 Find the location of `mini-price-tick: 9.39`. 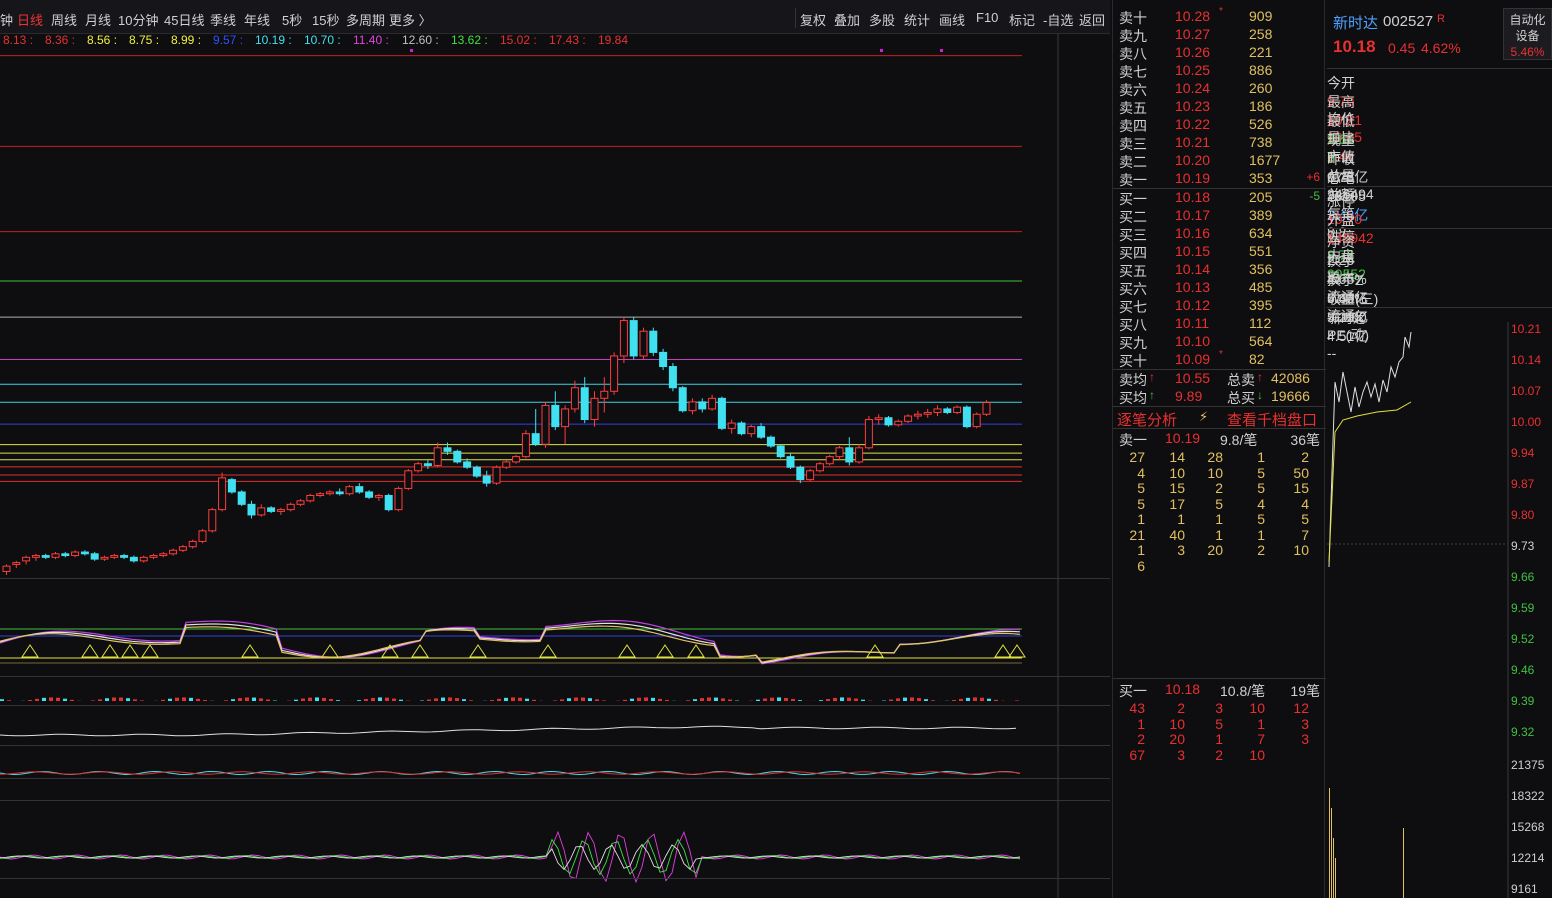

mini-price-tick: 9.39 is located at coordinates (1523, 701).